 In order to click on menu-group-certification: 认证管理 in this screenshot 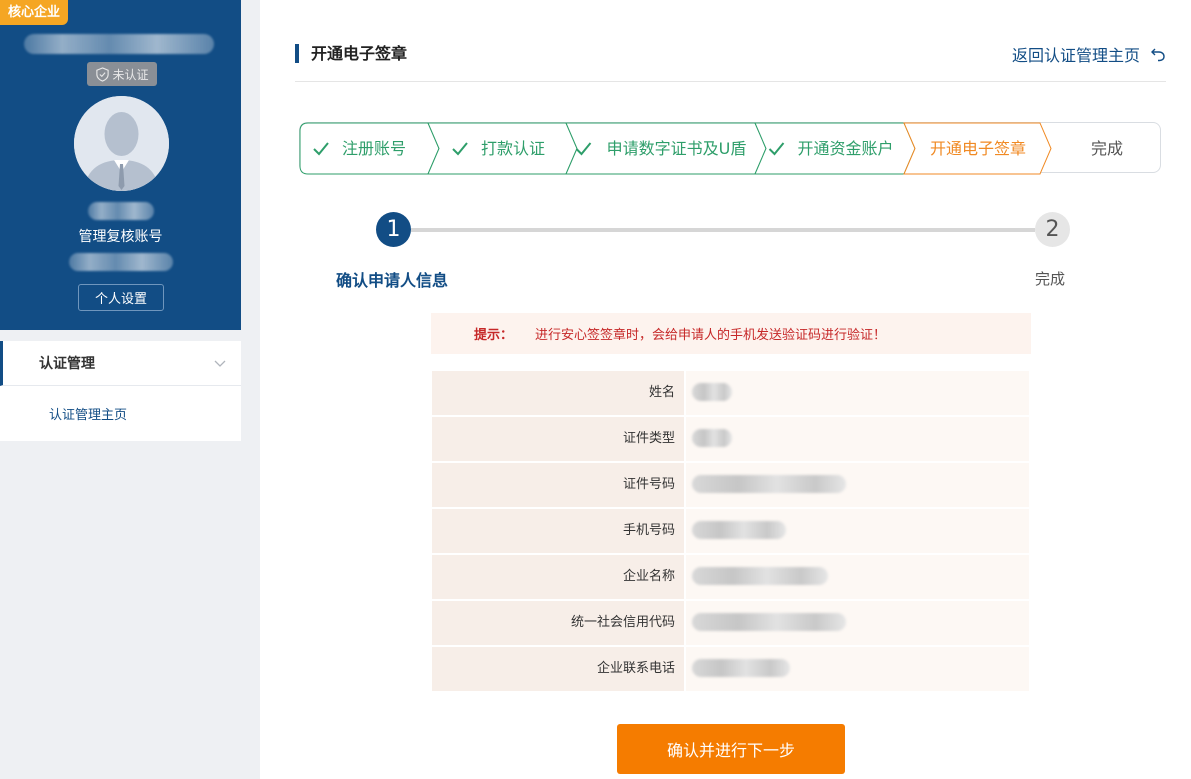, I will do `click(120, 363)`.